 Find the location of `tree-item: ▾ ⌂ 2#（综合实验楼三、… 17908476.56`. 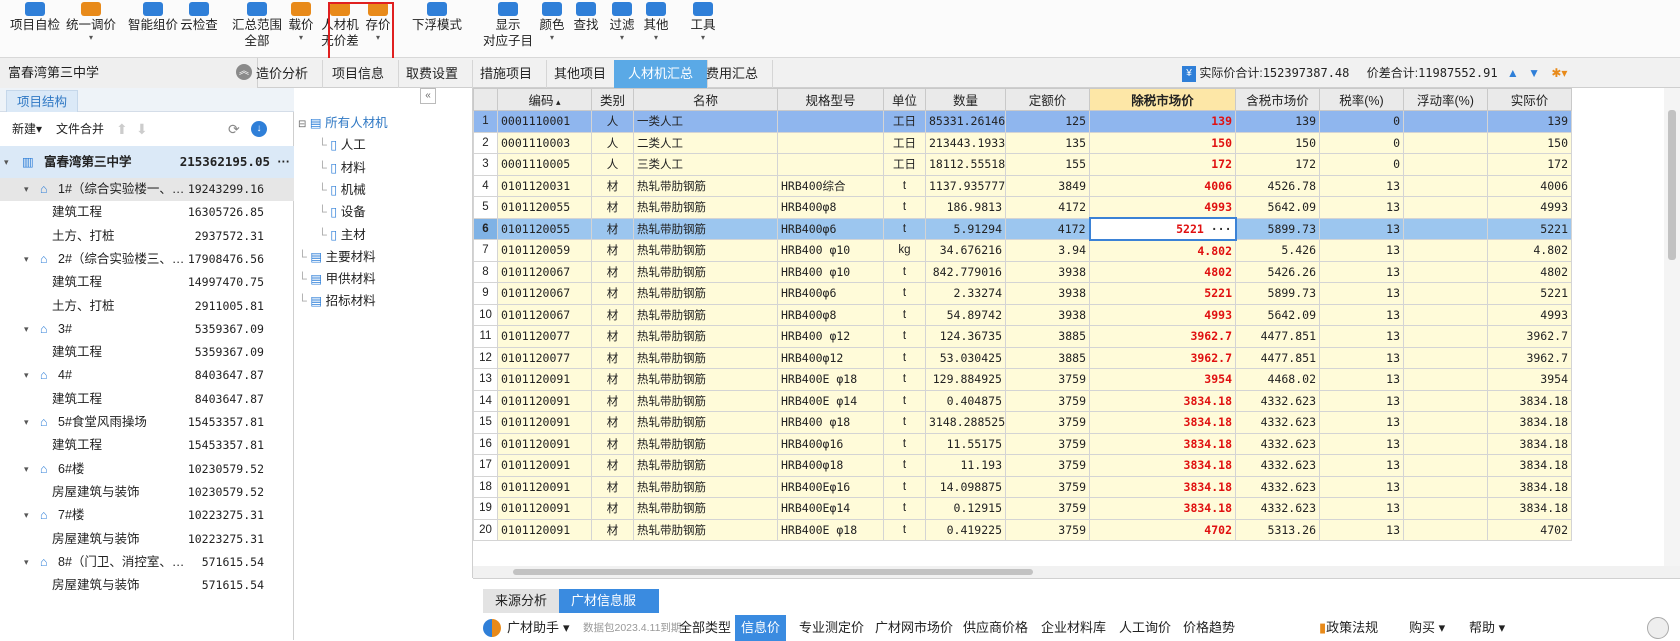

tree-item: ▾ ⌂ 2#（综合实验楼三、… 17908476.56 is located at coordinates (147, 259).